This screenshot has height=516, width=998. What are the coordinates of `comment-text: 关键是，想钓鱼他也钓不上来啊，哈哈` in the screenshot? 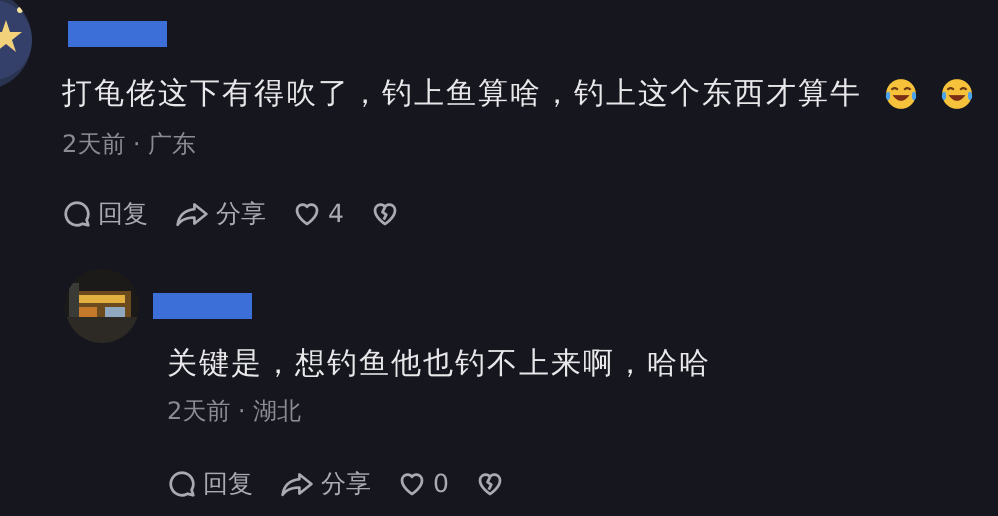 It's located at (439, 364).